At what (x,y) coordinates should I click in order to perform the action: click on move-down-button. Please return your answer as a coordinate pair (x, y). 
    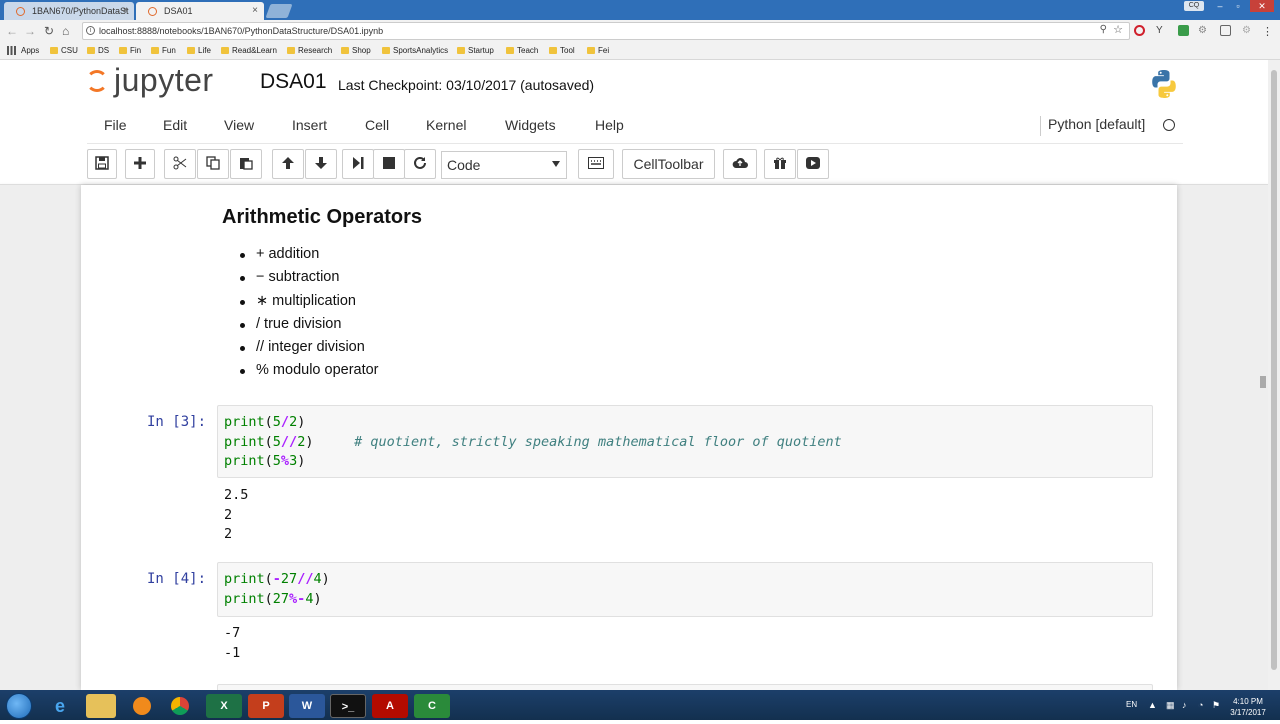
    Looking at the image, I should click on (321, 164).